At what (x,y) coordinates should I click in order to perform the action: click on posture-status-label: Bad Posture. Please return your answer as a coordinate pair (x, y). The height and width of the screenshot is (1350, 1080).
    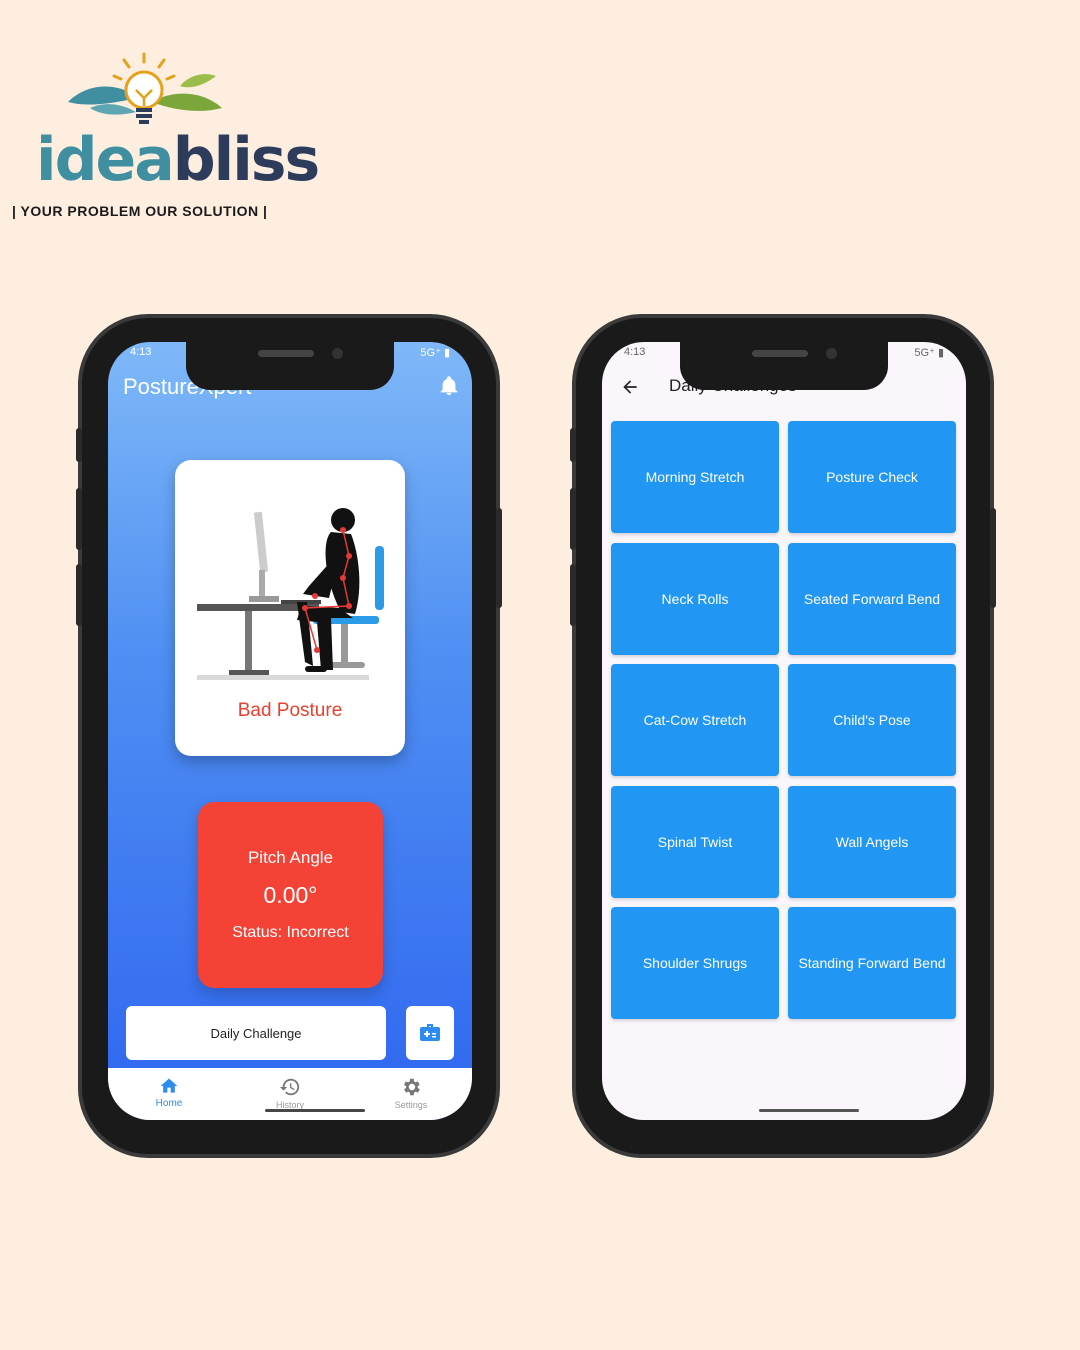
    Looking at the image, I should click on (290, 710).